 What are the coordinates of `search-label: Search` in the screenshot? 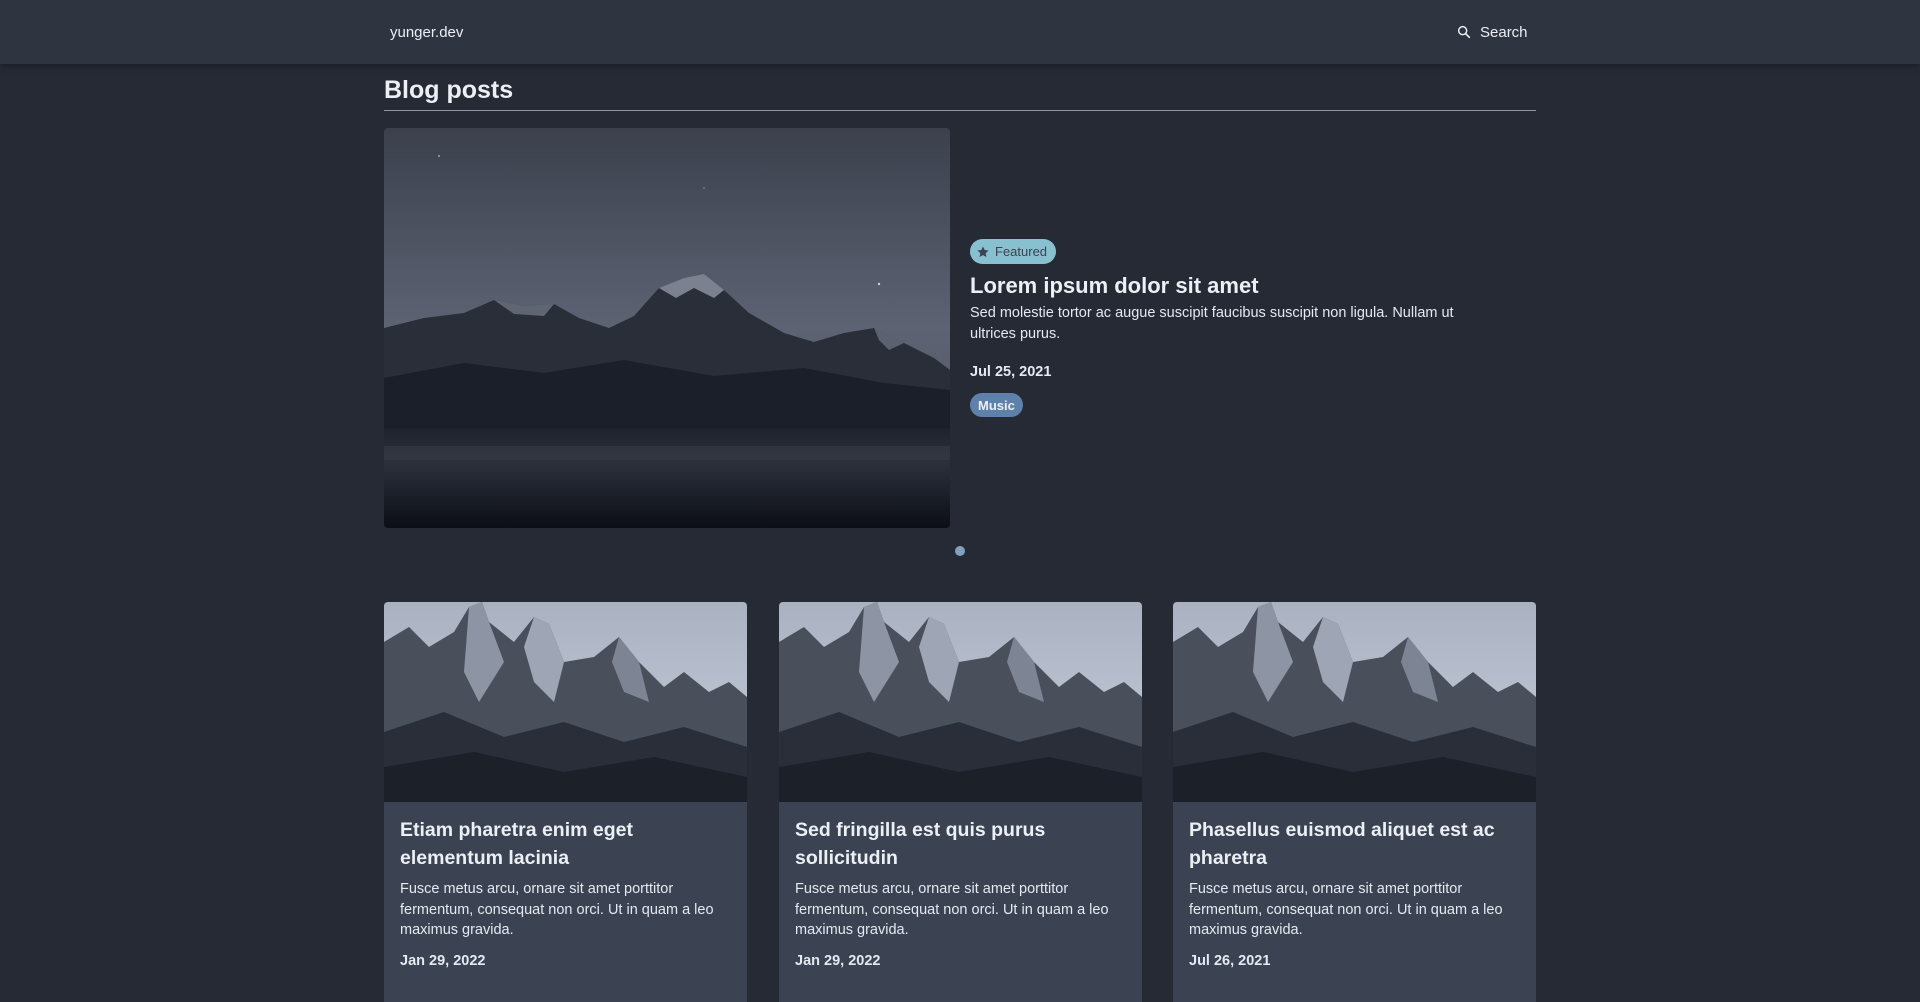 It's located at (1504, 32).